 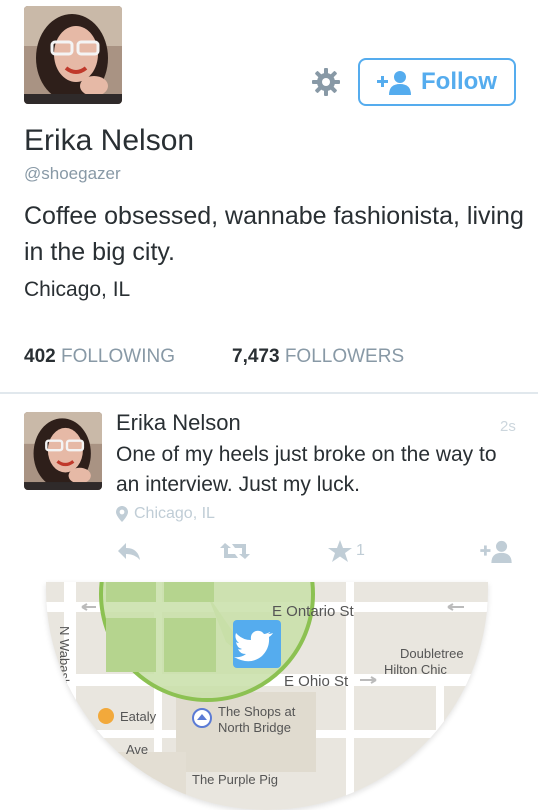 What do you see at coordinates (122, 514) in the screenshot?
I see `location-pin-icon` at bounding box center [122, 514].